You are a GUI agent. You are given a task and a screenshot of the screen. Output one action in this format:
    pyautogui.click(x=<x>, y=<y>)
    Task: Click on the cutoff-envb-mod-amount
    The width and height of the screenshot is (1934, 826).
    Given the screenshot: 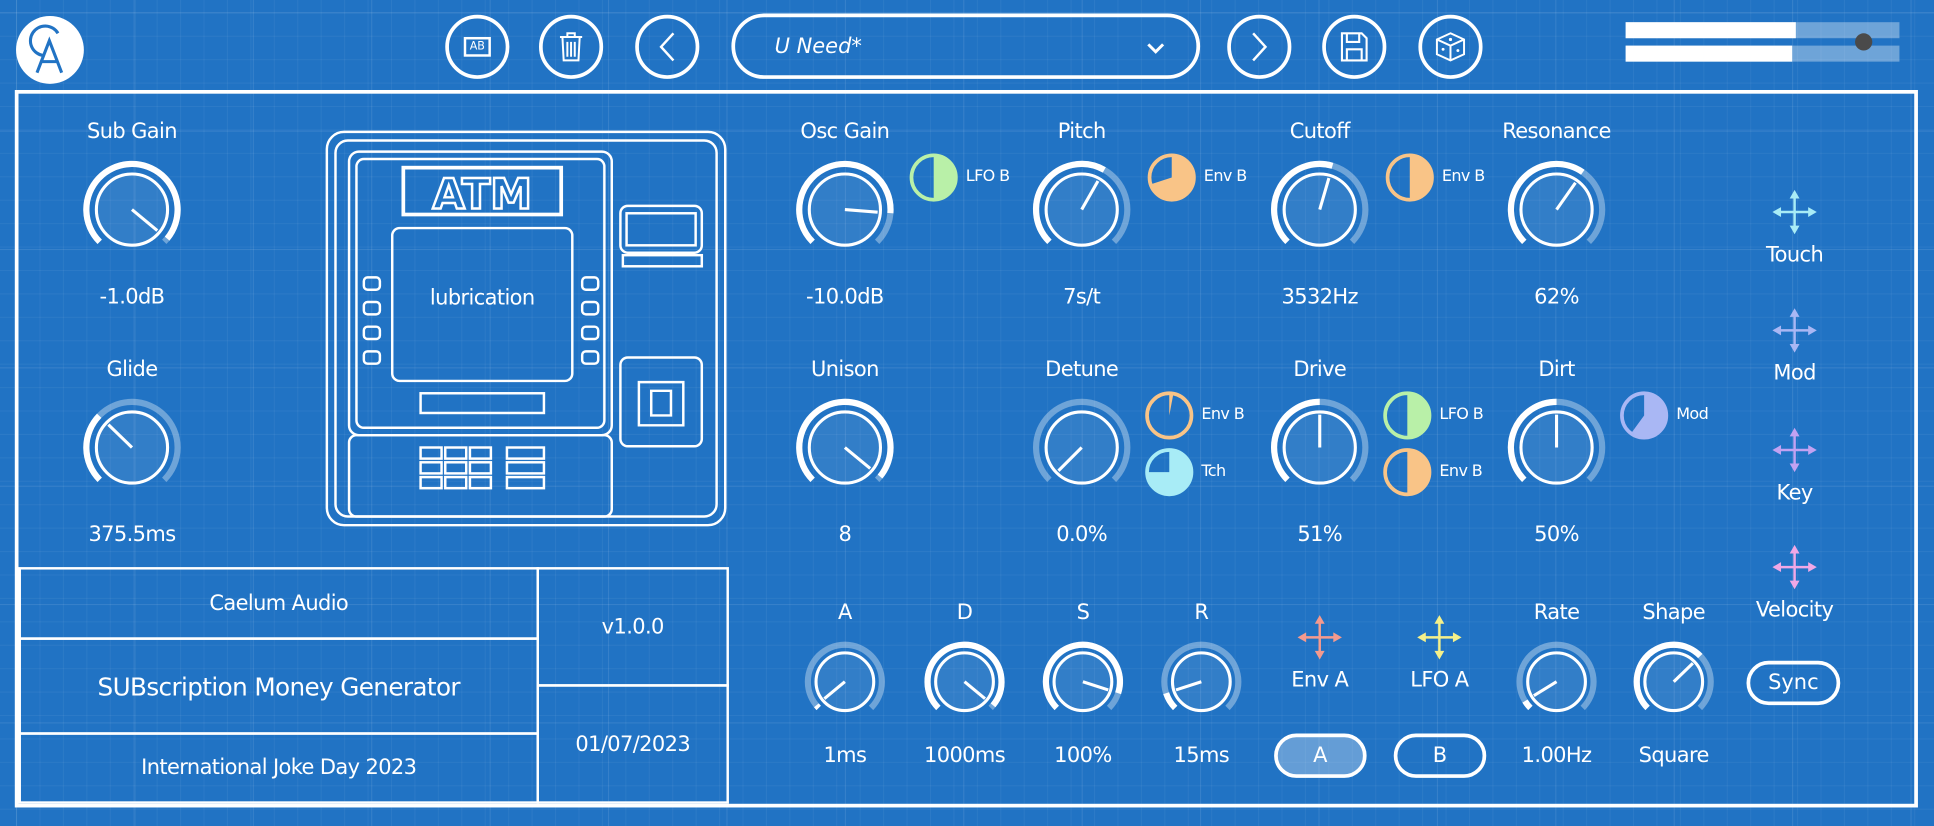 What is the action you would take?
    pyautogui.click(x=1410, y=177)
    